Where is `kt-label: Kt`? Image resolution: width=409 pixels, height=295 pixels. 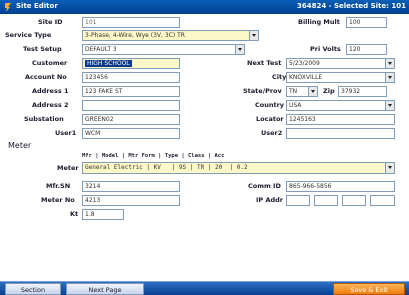
kt-label: Kt is located at coordinates (74, 214).